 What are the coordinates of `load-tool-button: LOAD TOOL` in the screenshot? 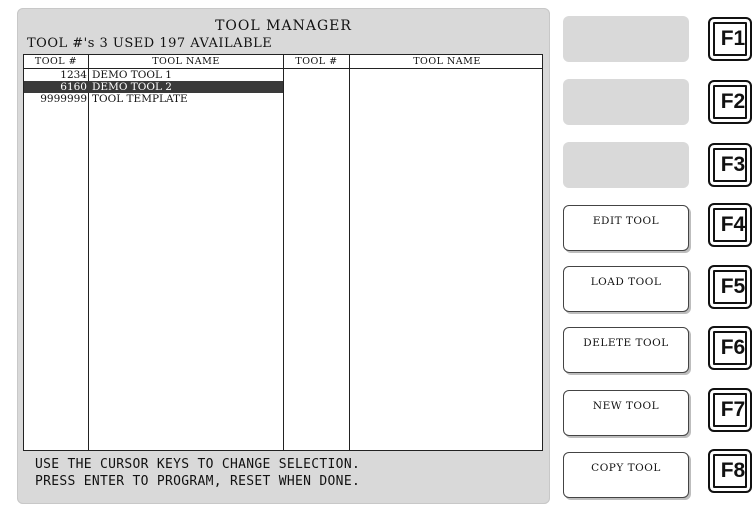 It's located at (626, 289).